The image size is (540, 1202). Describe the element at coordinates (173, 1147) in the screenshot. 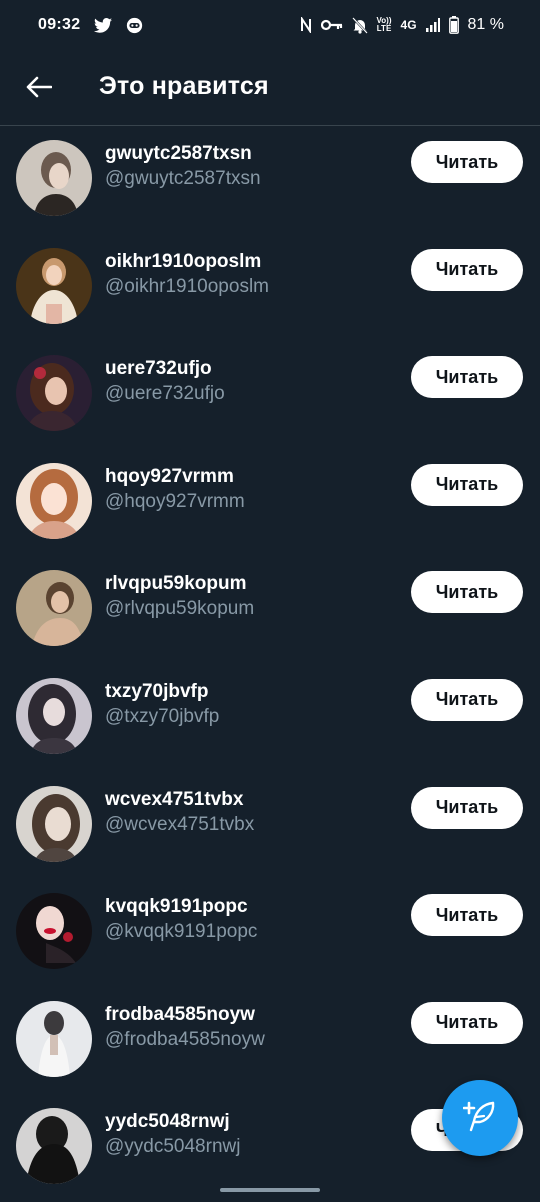

I see `user-handle: @yydc5048rnwj` at that location.